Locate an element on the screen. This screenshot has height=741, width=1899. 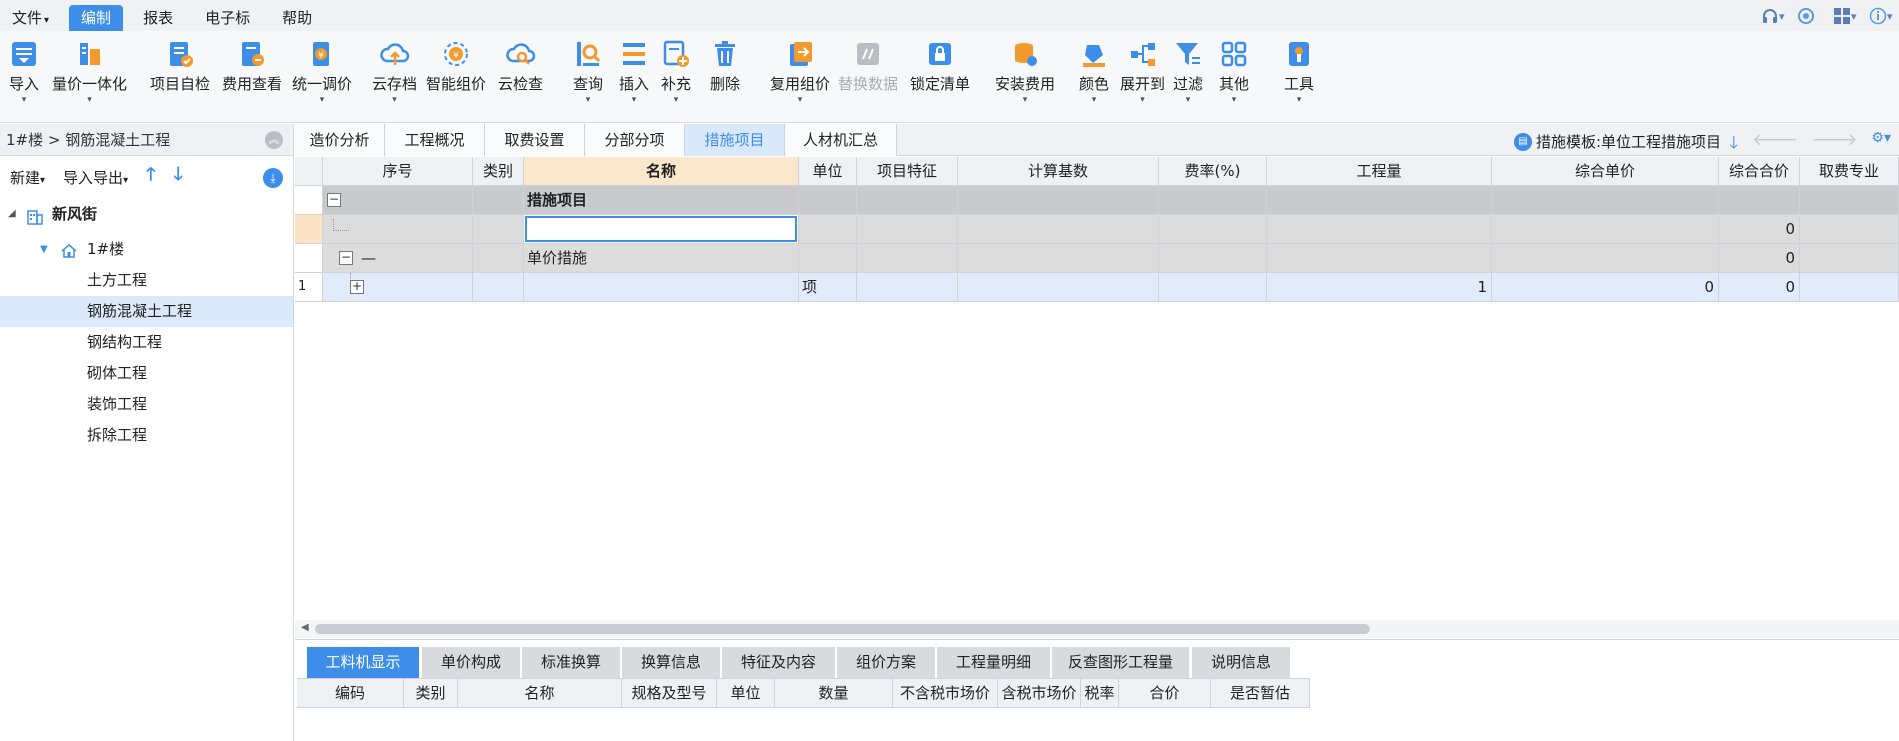
tab-measures: 措施项目 is located at coordinates (735, 140).